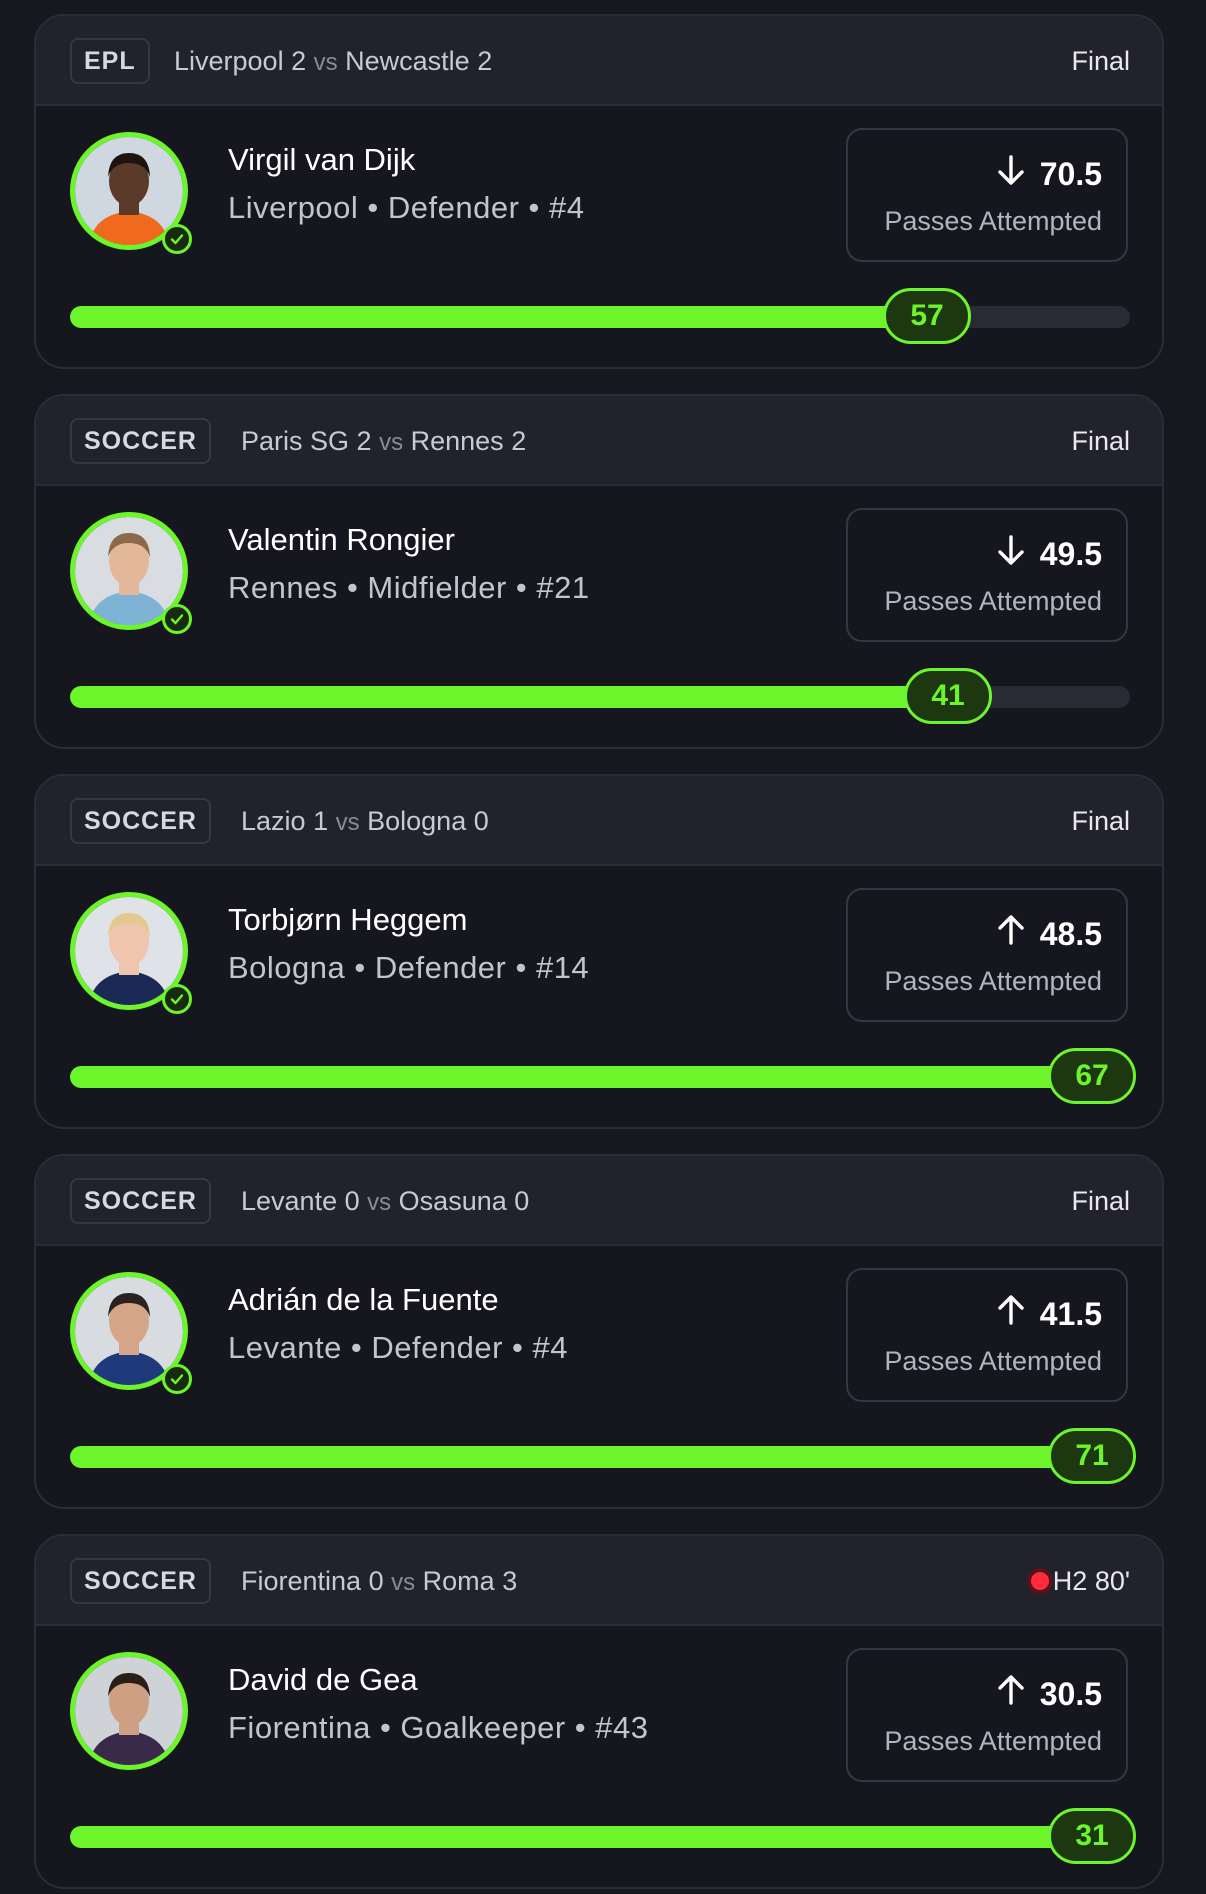 This screenshot has height=1894, width=1206. I want to click on match-header: SOCCER Paris SG 2 vs Rennes 2 Final, so click(599, 441).